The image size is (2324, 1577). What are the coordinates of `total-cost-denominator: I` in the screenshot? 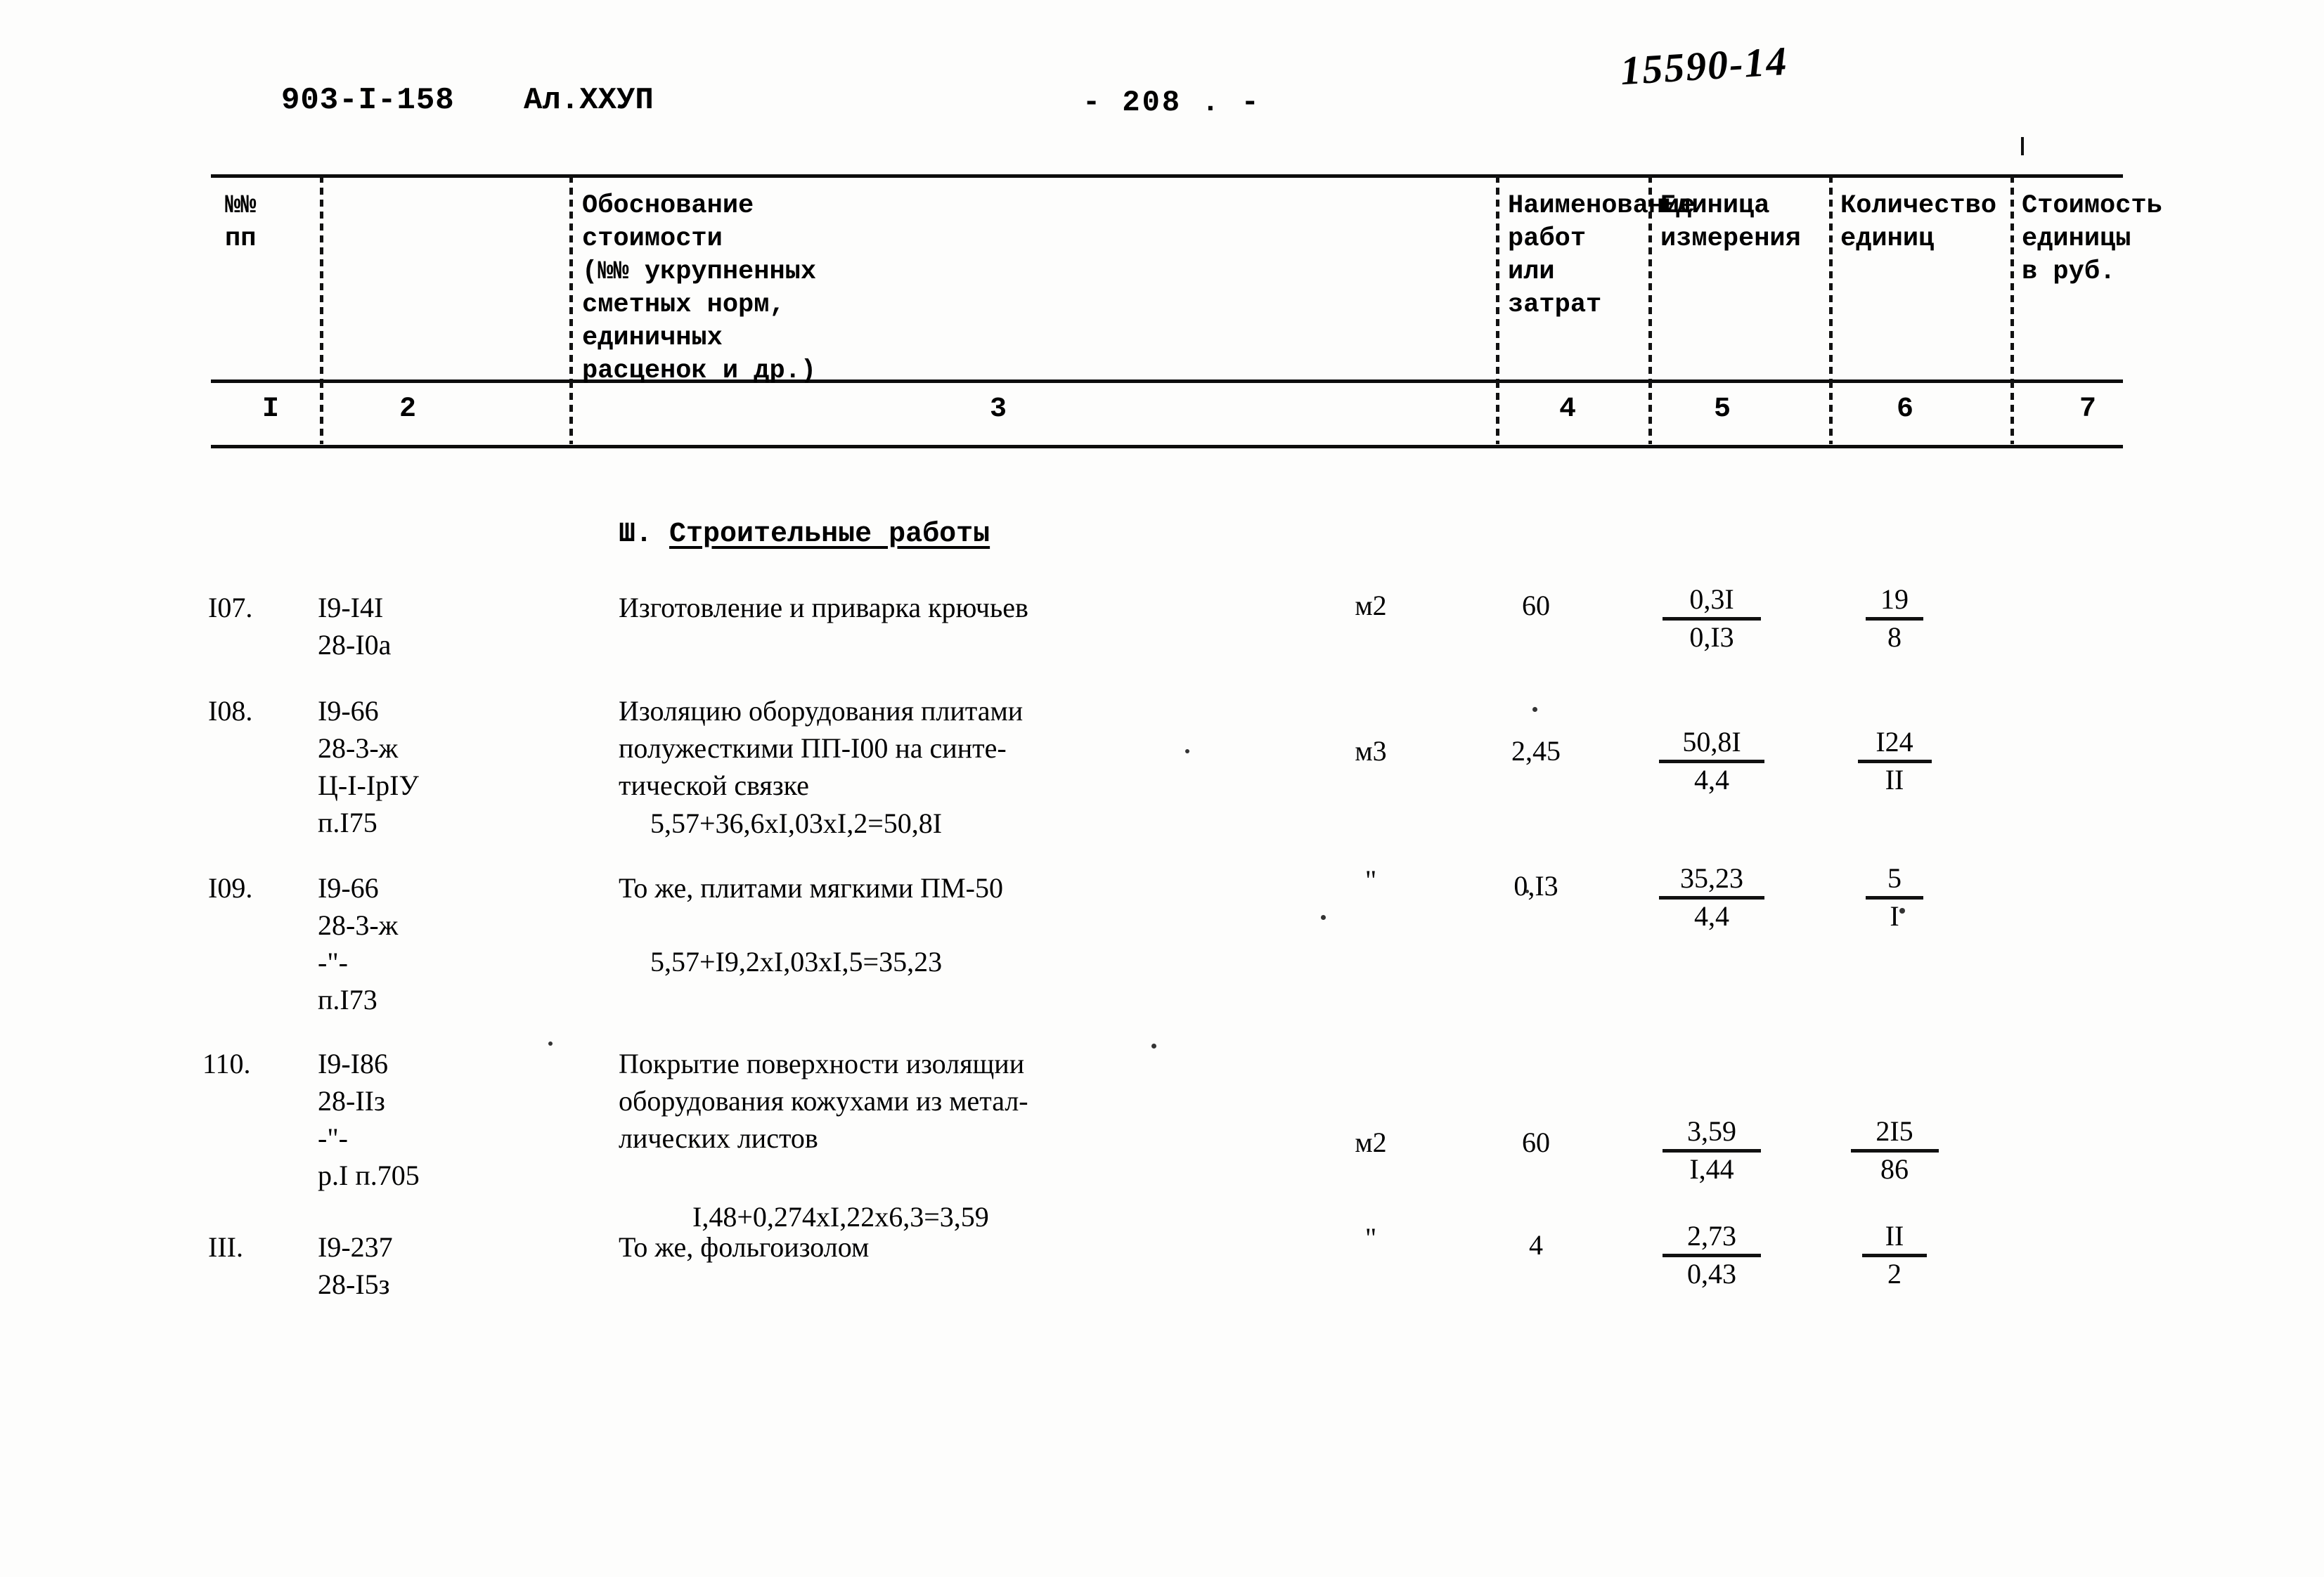 It's located at (1894, 916).